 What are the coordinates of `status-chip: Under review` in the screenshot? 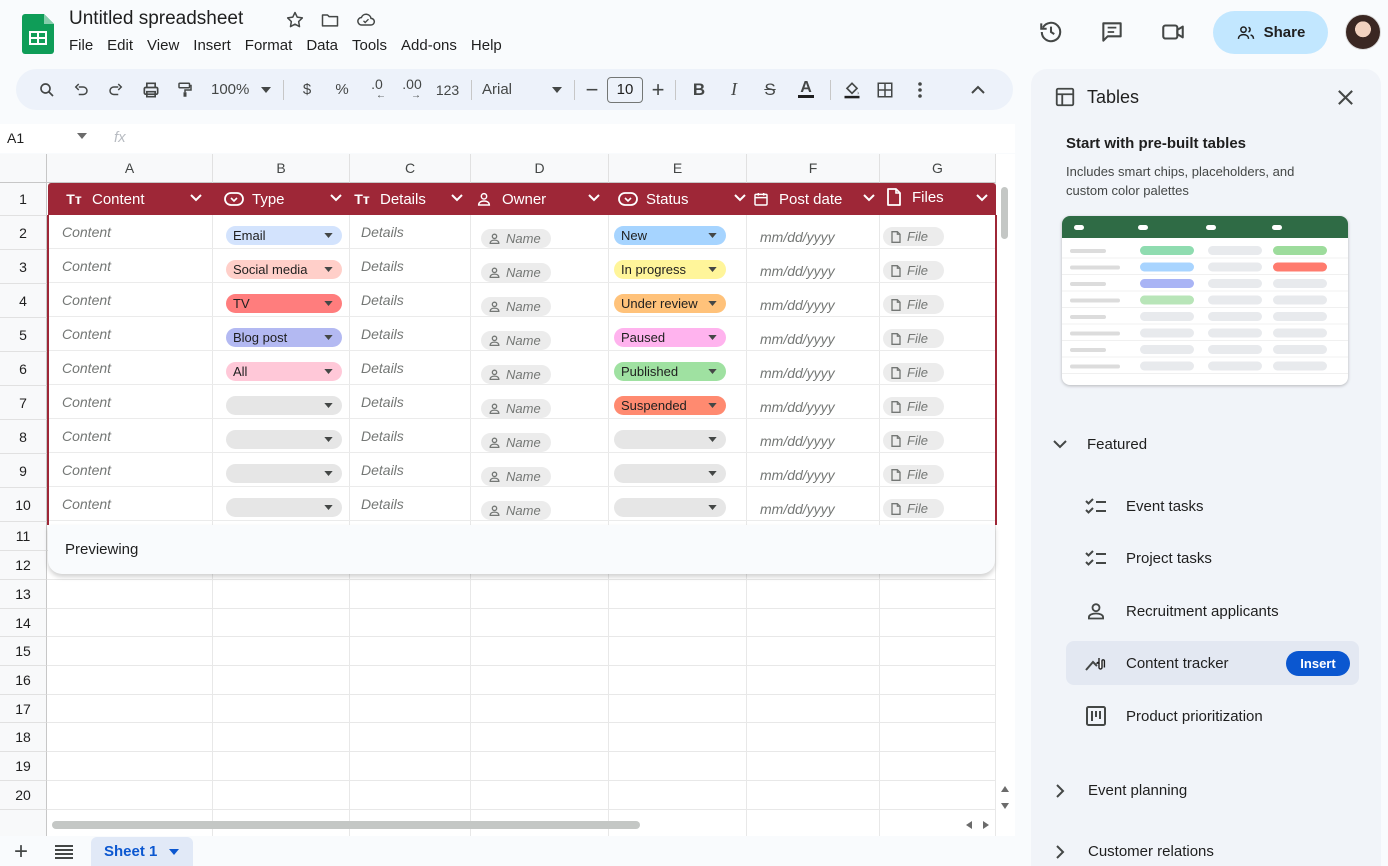 It's located at (670, 303).